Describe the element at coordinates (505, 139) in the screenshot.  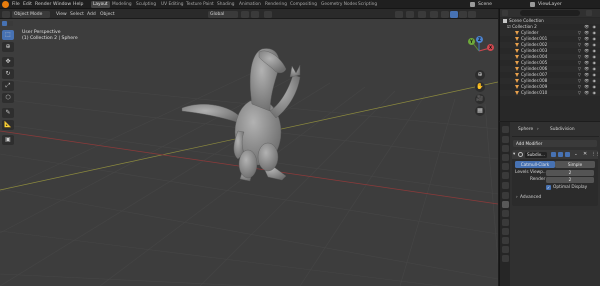
I see `render-tab-icon` at that location.